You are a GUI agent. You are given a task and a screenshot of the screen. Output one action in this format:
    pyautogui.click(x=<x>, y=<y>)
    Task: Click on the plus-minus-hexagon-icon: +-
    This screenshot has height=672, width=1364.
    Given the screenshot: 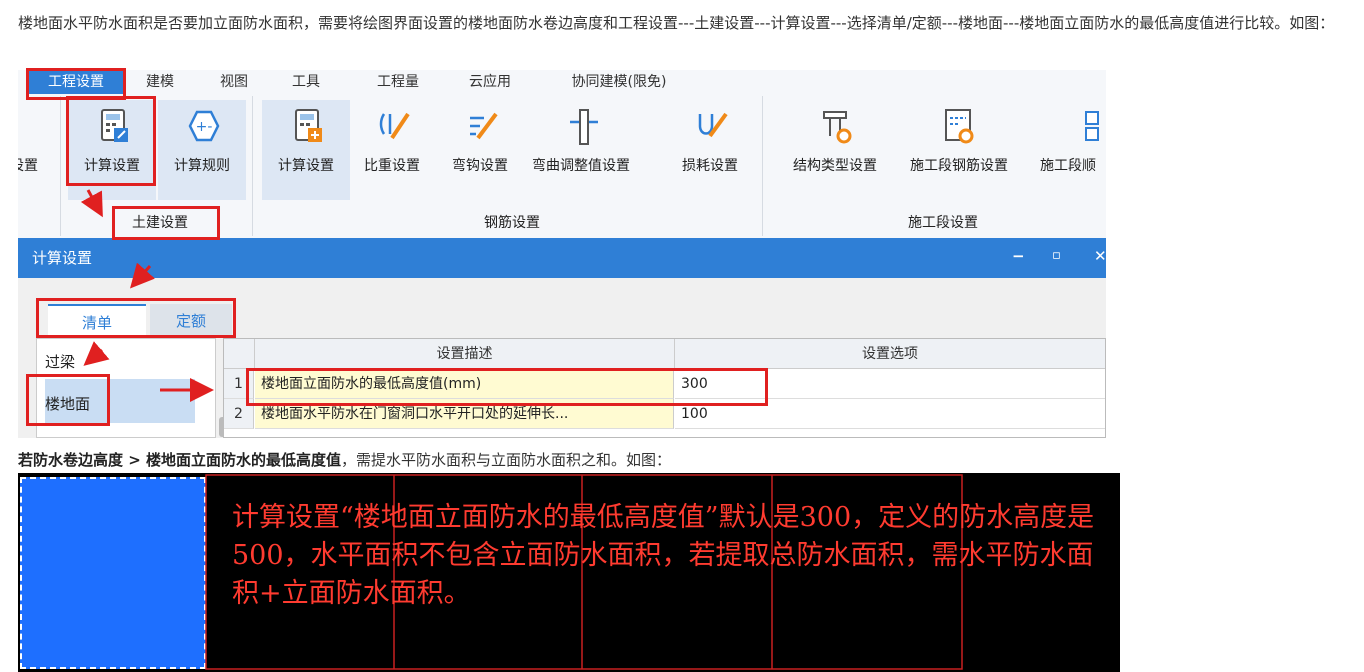 What is the action you would take?
    pyautogui.click(x=204, y=126)
    